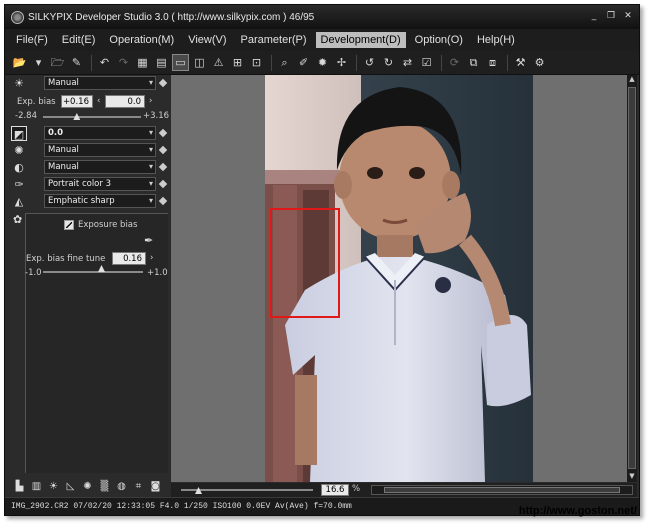 The image size is (651, 525). Describe the element at coordinates (148, 240) in the screenshot. I see `dropper-icon: ✒` at that location.